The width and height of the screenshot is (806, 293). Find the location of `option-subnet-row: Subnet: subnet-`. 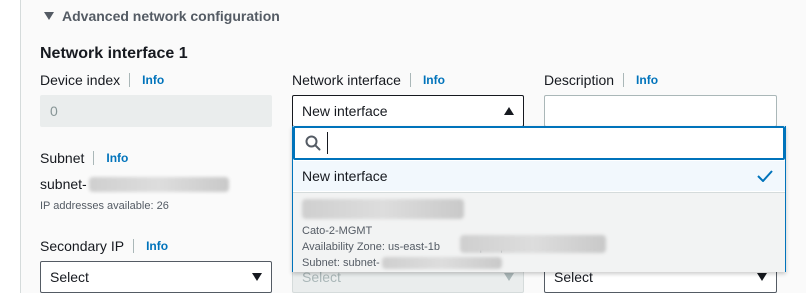

option-subnet-row: Subnet: subnet- is located at coordinates (539, 263).